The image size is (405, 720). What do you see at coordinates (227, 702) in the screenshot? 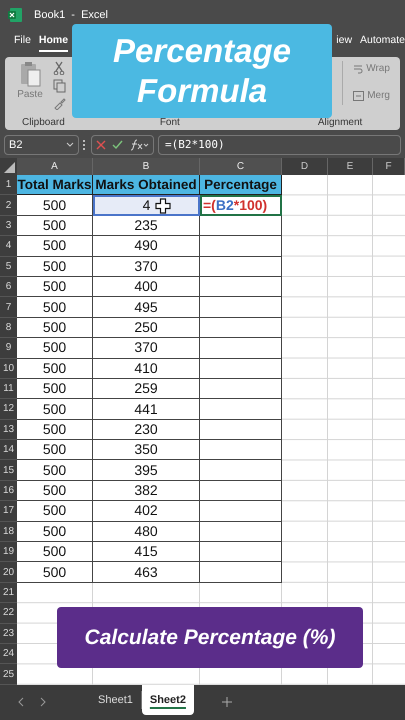
I see `add-sheet-icon` at bounding box center [227, 702].